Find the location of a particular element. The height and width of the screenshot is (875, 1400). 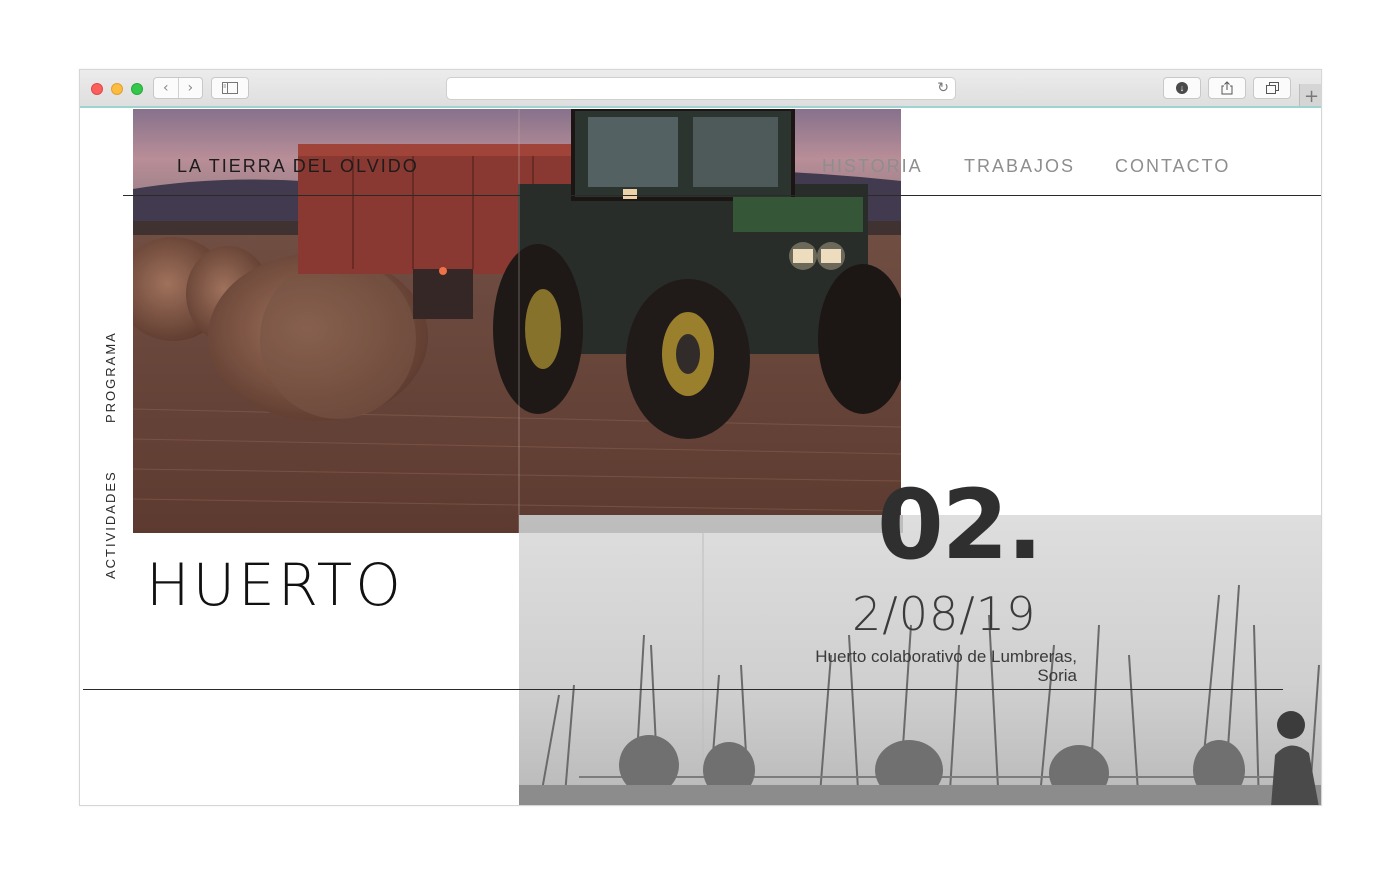

toolbar-accent-line is located at coordinates (700, 107).